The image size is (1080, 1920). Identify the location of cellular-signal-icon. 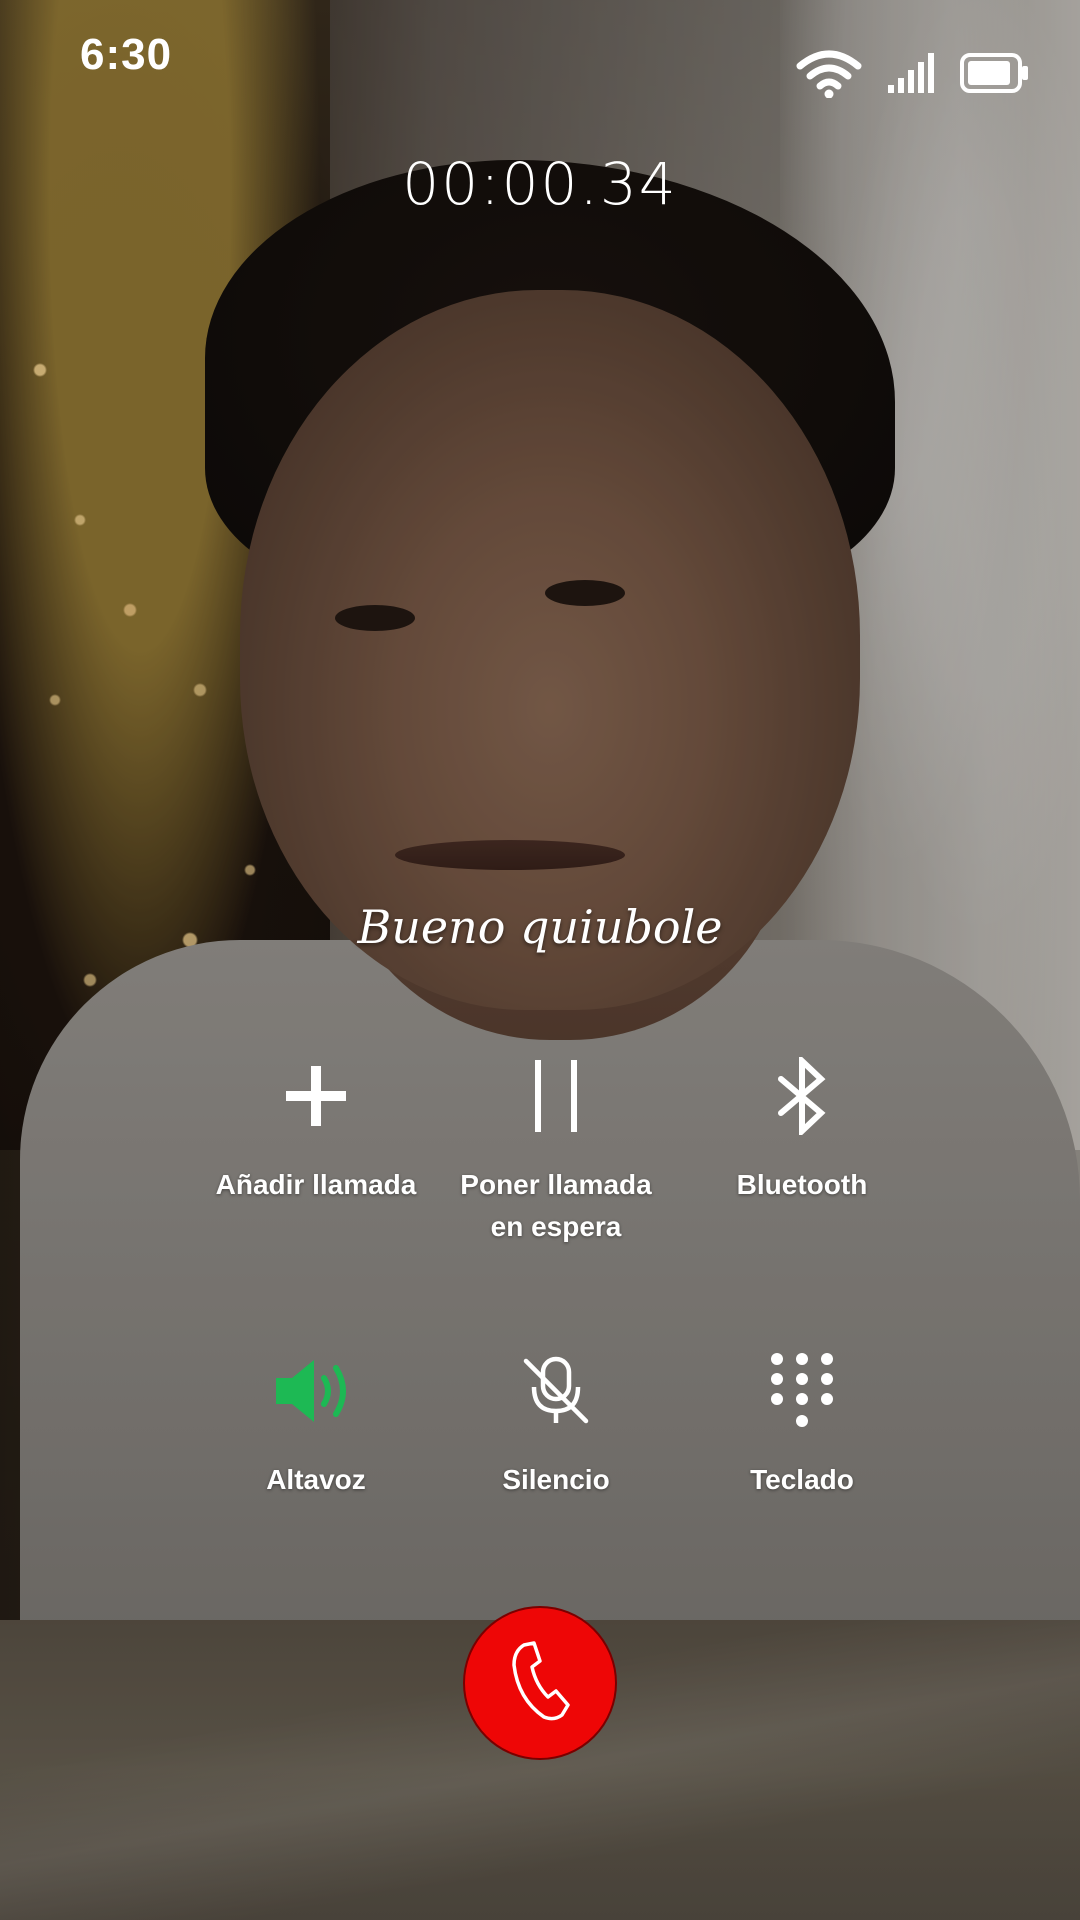
(911, 75).